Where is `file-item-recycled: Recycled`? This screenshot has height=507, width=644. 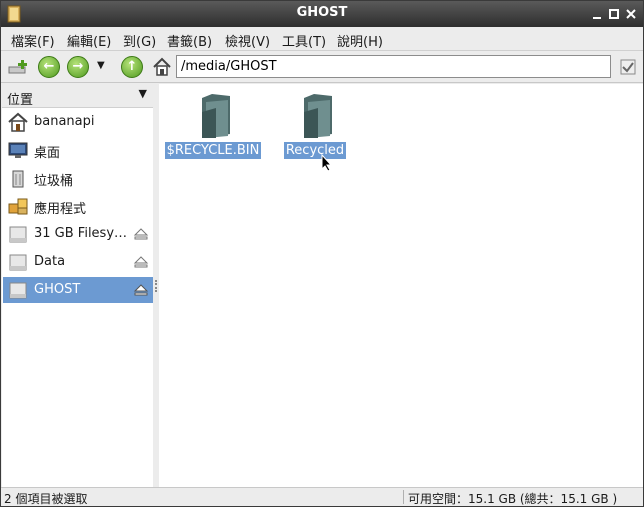
file-item-recycled: Recycled is located at coordinates (315, 128).